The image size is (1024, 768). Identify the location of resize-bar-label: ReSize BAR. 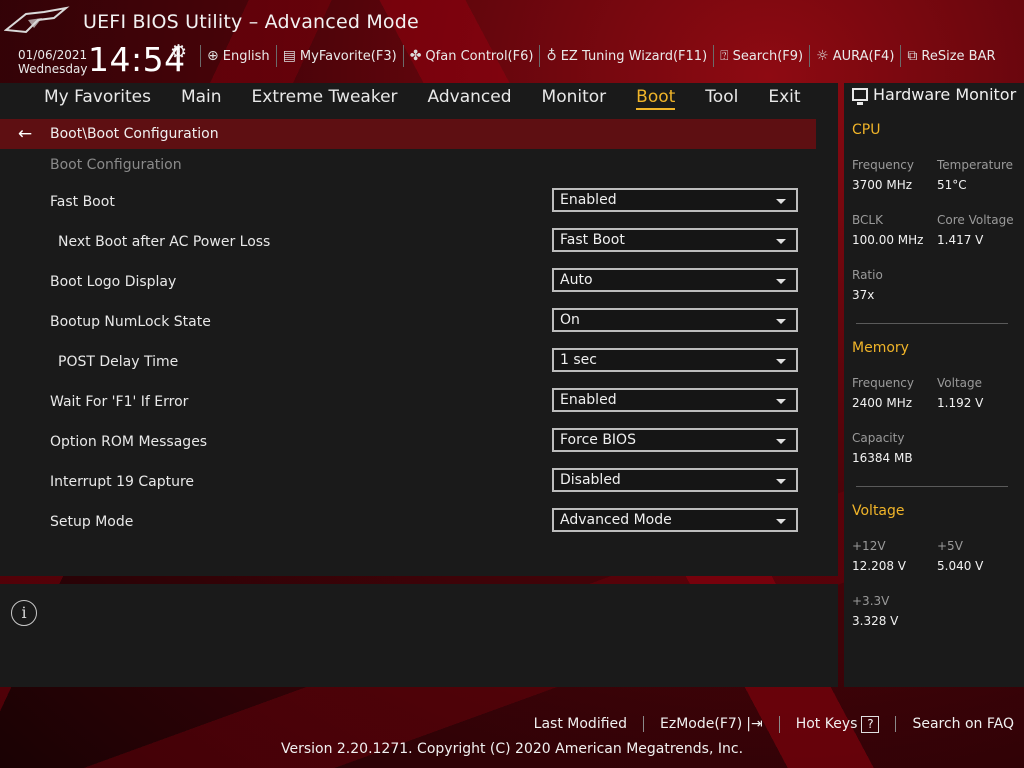
(958, 56).